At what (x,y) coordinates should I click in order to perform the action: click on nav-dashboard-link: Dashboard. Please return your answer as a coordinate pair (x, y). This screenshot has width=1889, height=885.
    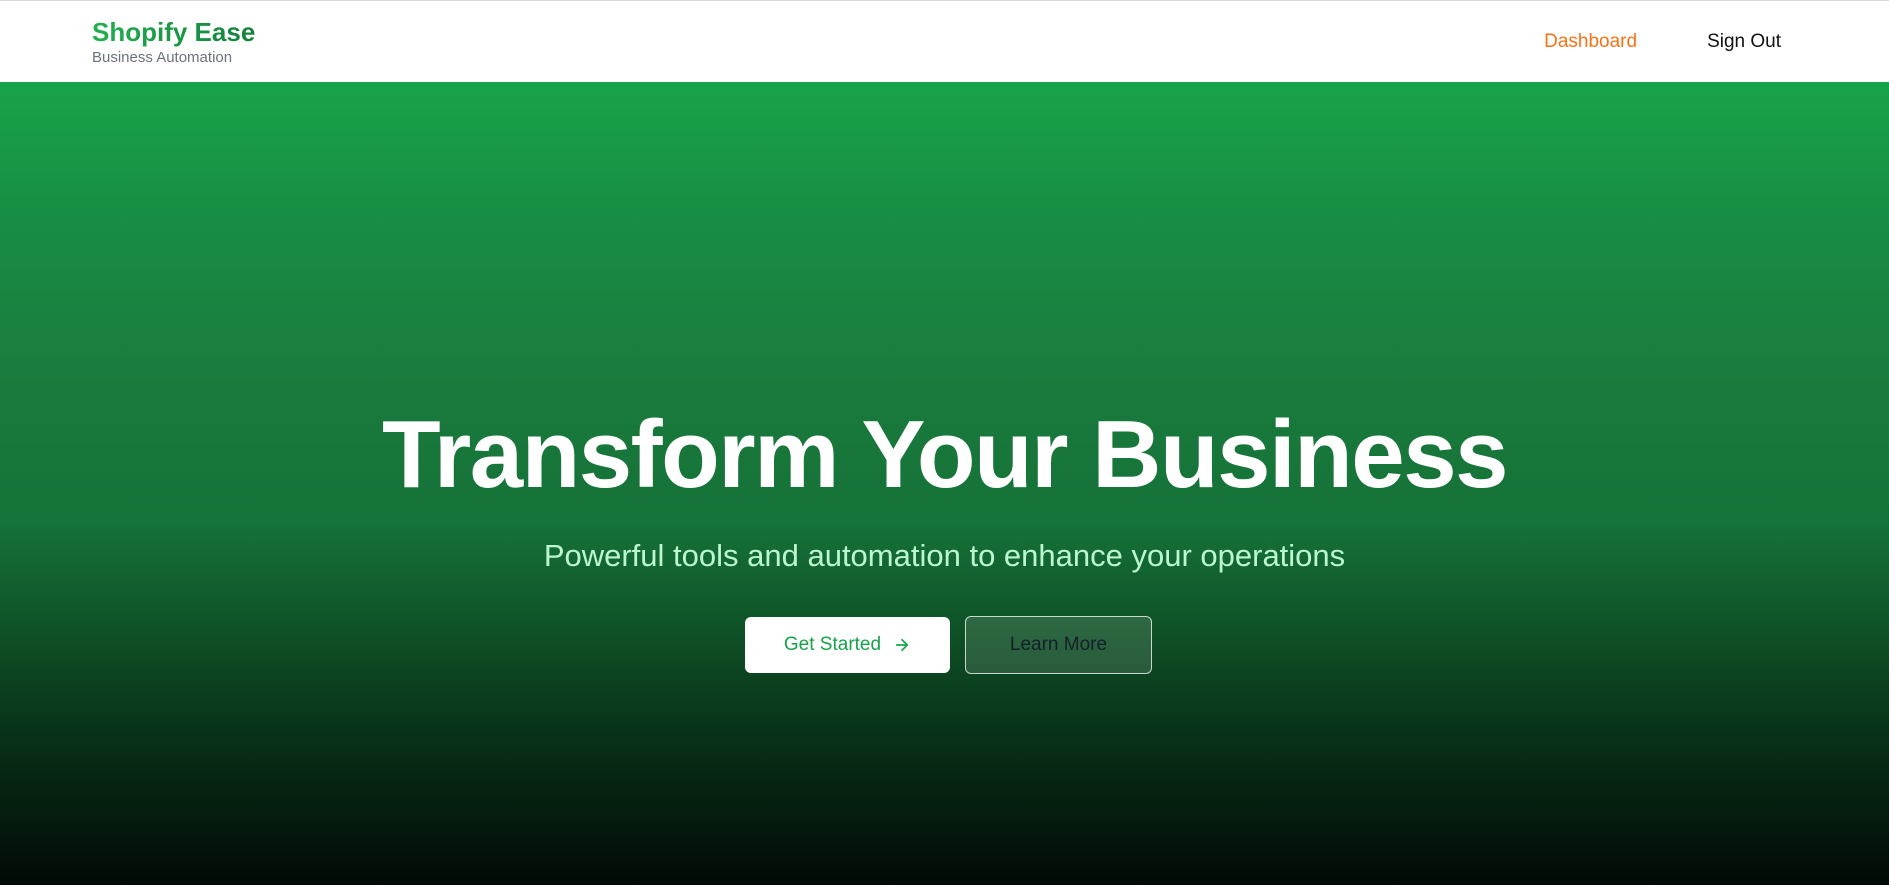
    Looking at the image, I should click on (1590, 42).